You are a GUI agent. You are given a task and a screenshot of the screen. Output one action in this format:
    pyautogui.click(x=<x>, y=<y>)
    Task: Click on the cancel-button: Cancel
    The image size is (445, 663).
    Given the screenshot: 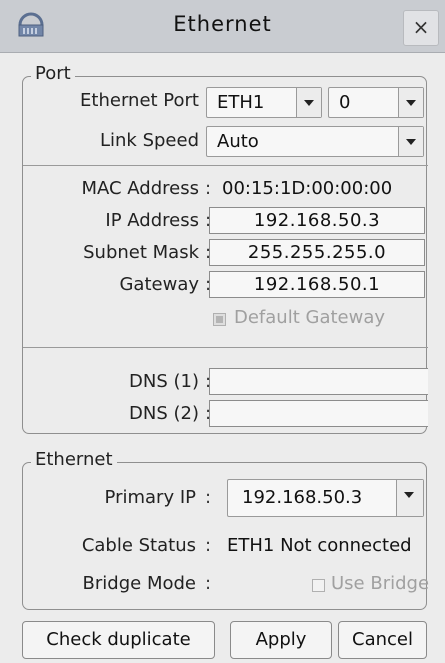 What is the action you would take?
    pyautogui.click(x=382, y=640)
    